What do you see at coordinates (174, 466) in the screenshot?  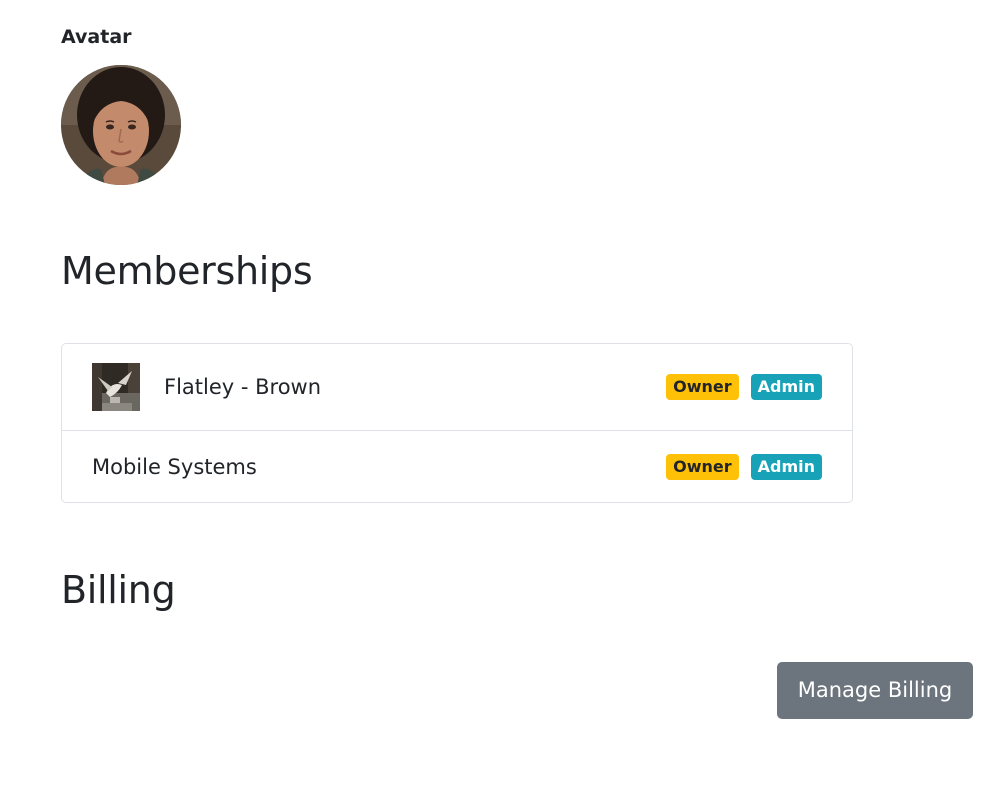 I see `team-name: Mobile Systems` at bounding box center [174, 466].